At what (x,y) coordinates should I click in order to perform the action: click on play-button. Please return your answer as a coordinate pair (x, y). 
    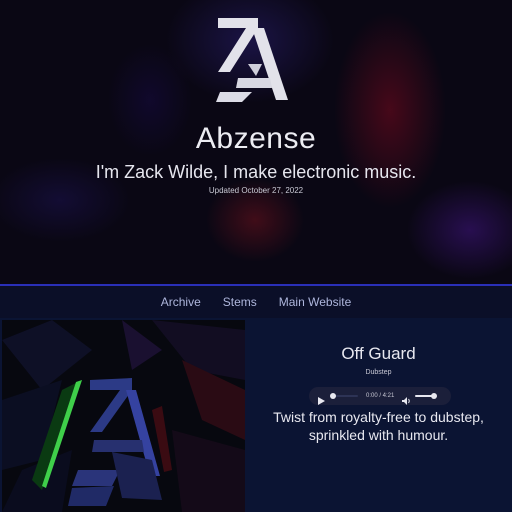
    Looking at the image, I should click on (321, 398).